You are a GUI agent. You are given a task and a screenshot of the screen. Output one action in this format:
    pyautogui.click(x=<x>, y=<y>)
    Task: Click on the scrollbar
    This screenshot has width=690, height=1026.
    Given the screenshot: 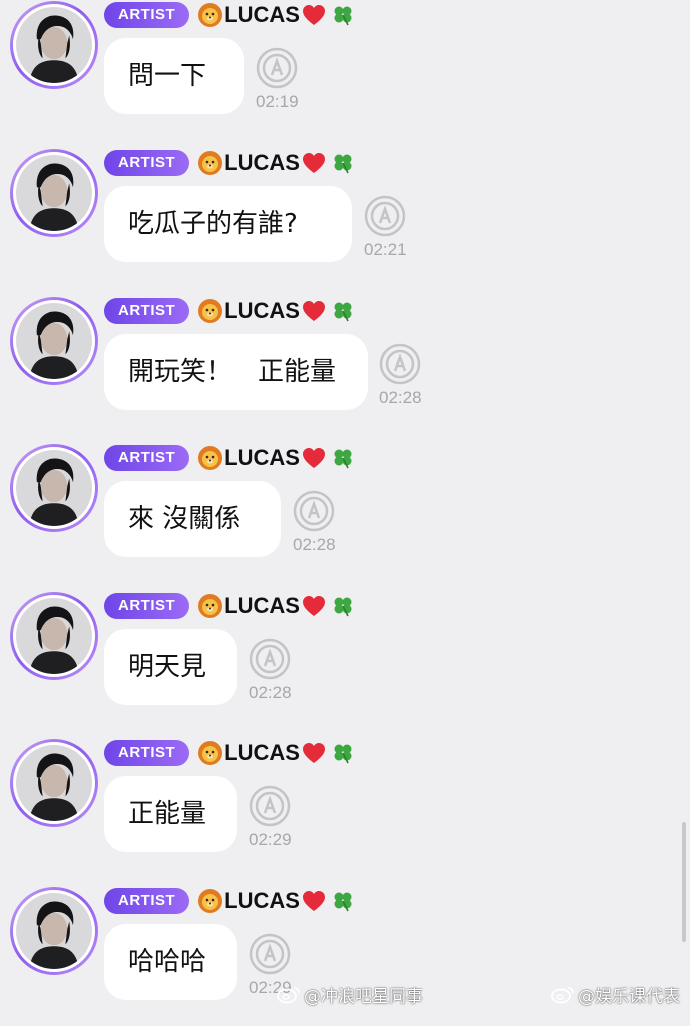 What is the action you would take?
    pyautogui.click(x=684, y=882)
    